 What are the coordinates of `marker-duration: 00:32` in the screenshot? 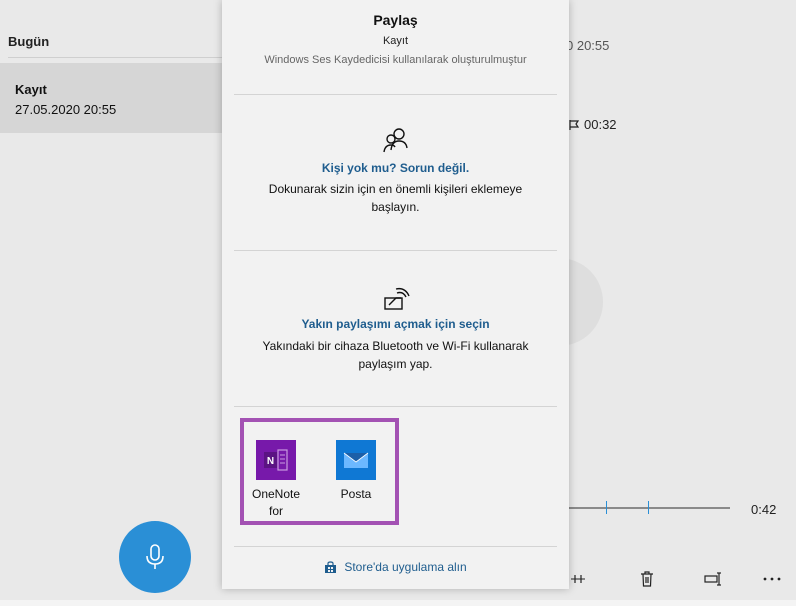 It's located at (592, 124).